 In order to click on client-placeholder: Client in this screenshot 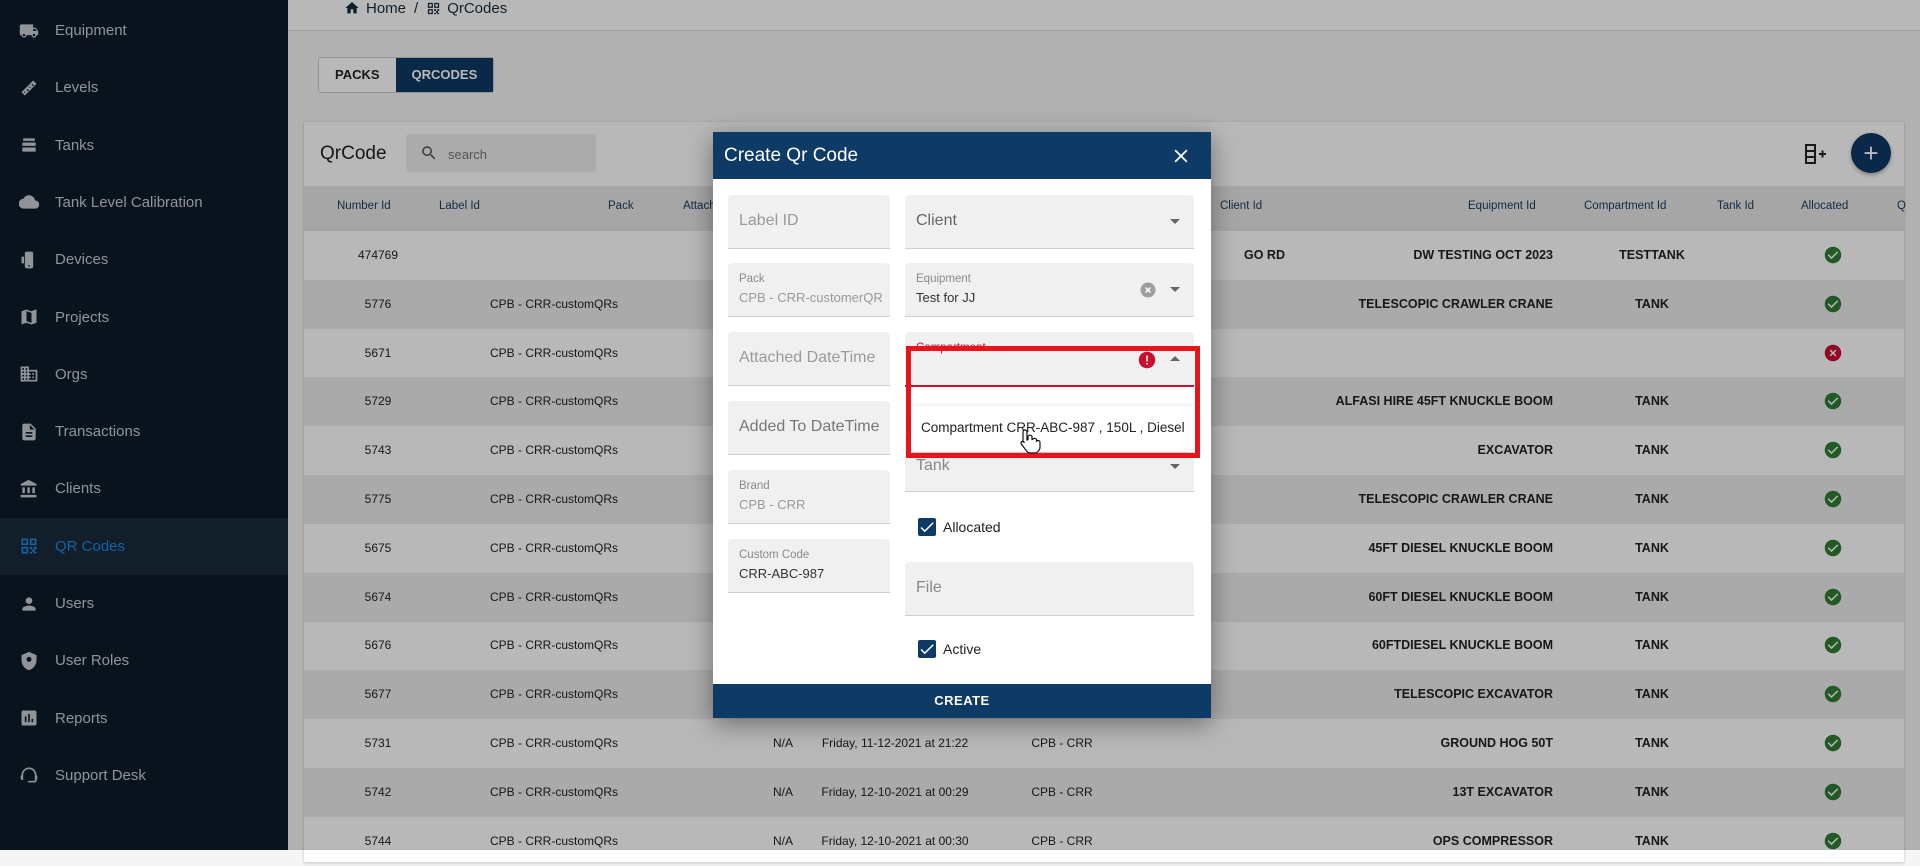, I will do `click(936, 220)`.